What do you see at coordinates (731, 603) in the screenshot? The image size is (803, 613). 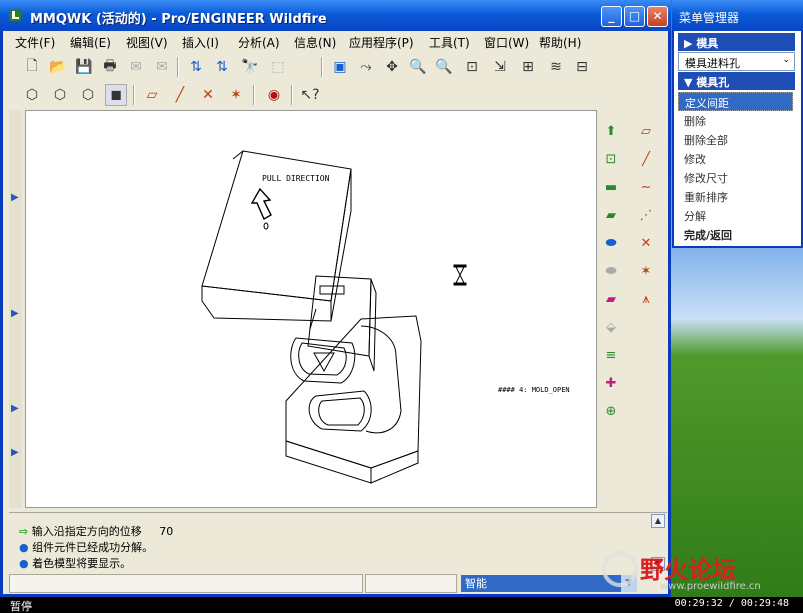 I see `status-time: 00:29:32 / 00:29:48` at bounding box center [731, 603].